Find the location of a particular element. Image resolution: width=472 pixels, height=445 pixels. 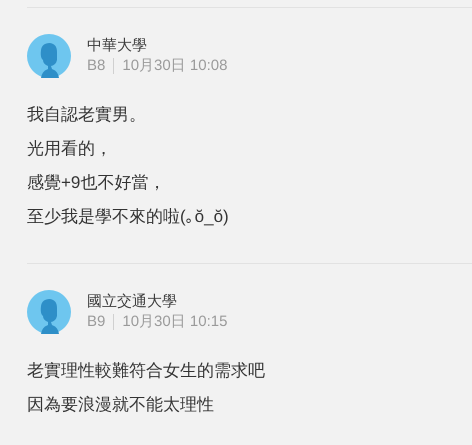

school-name: 中華大學 is located at coordinates (117, 46).